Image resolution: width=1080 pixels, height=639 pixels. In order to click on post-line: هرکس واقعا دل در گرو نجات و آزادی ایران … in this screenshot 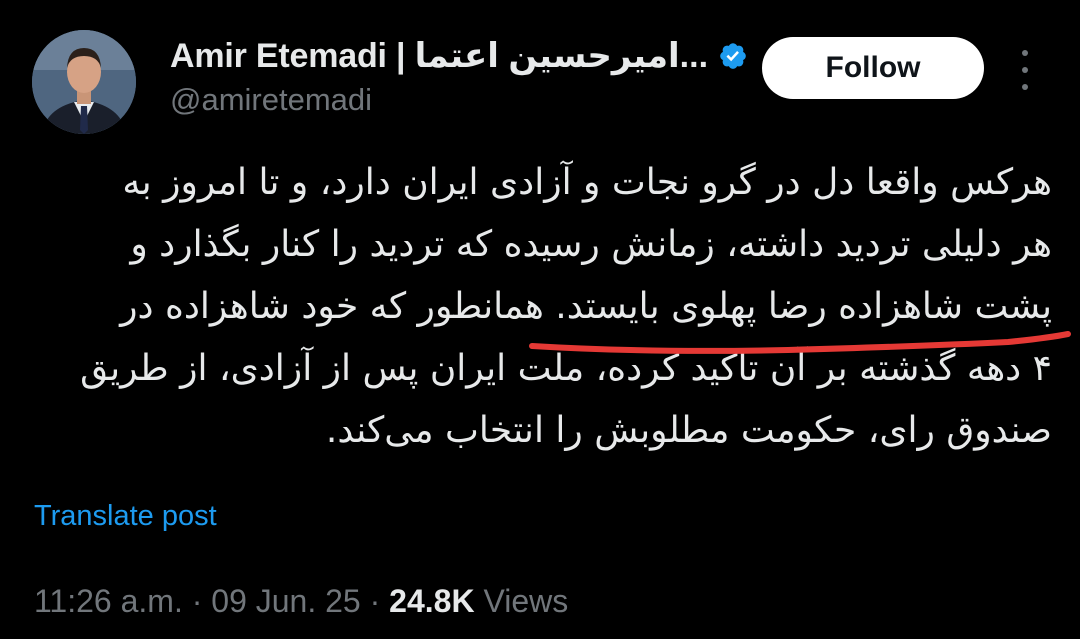, I will do `click(587, 182)`.